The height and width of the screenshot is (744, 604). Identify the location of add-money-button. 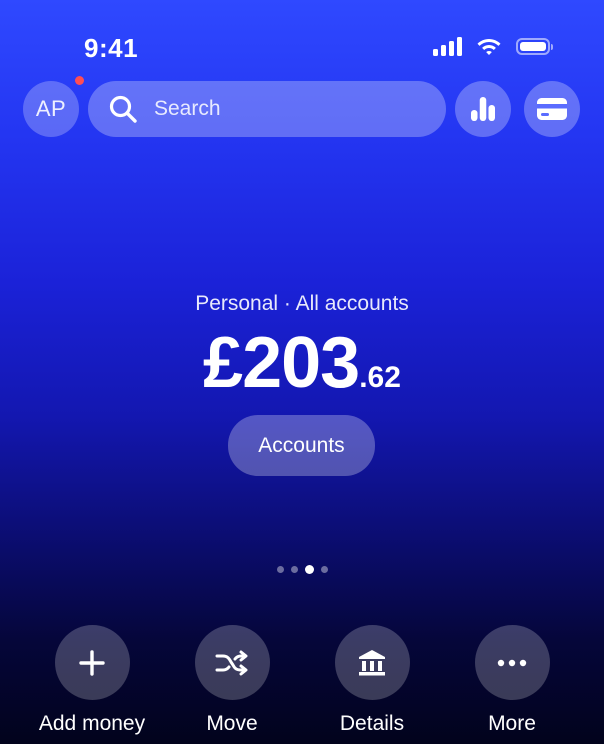
(92, 662).